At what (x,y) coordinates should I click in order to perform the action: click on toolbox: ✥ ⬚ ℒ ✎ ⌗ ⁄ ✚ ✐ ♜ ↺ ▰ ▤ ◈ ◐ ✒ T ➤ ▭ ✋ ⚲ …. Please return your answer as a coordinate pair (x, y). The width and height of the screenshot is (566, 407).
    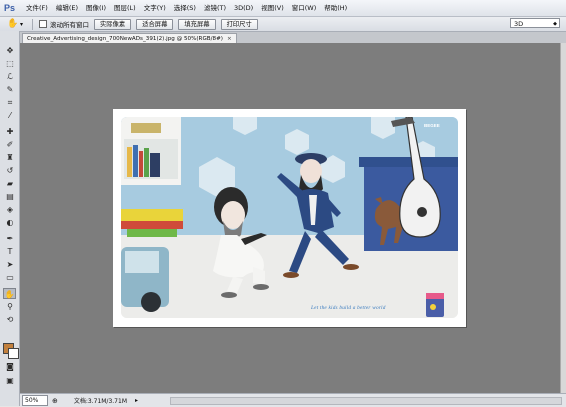
    Looking at the image, I should click on (10, 218).